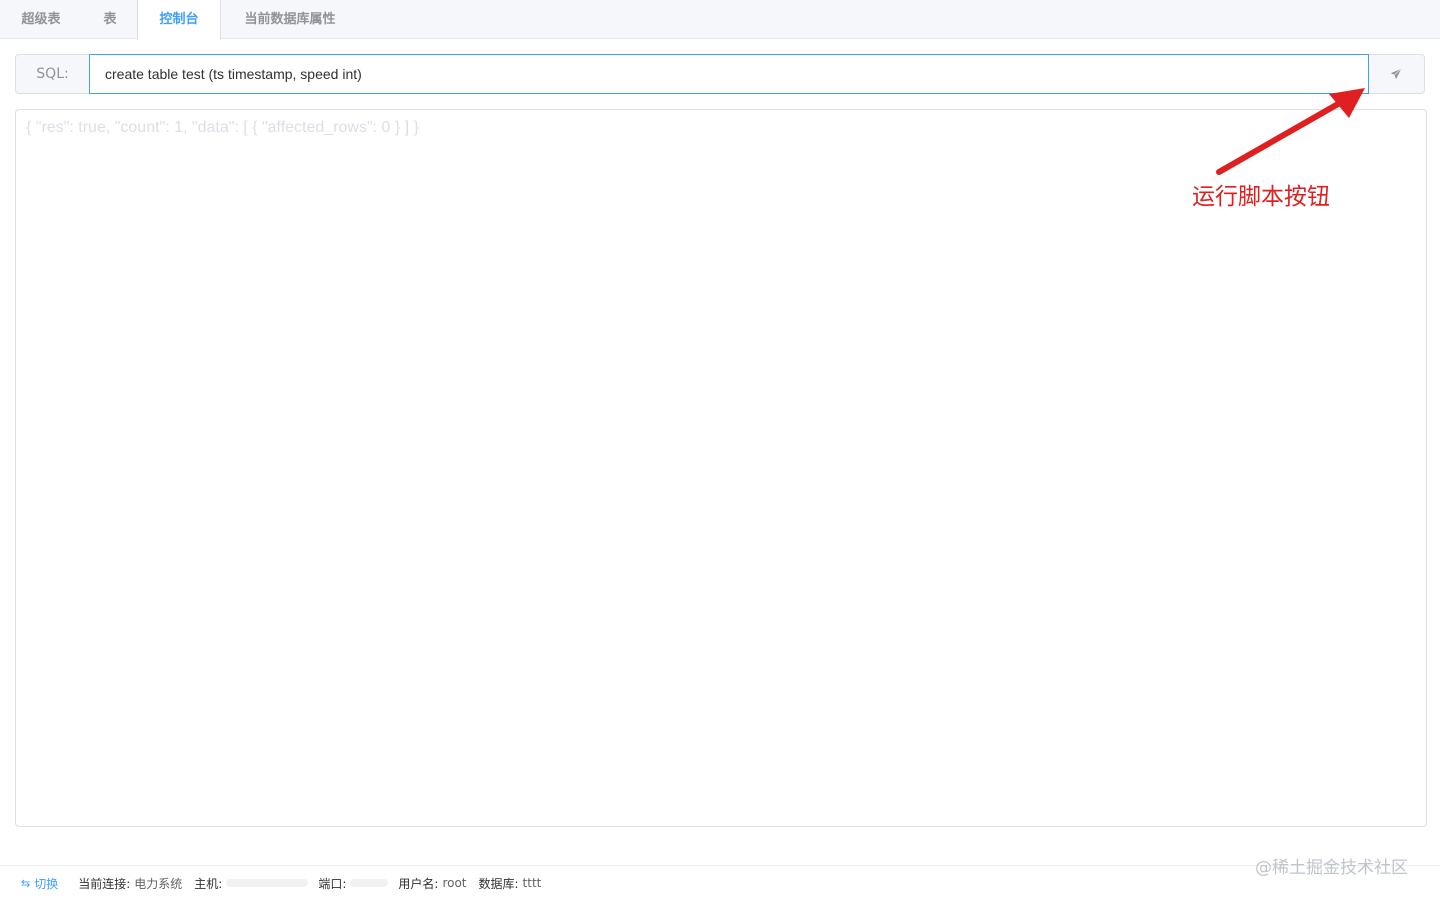 The image size is (1440, 900). What do you see at coordinates (498, 883) in the screenshot?
I see `database-label: 数据库:` at bounding box center [498, 883].